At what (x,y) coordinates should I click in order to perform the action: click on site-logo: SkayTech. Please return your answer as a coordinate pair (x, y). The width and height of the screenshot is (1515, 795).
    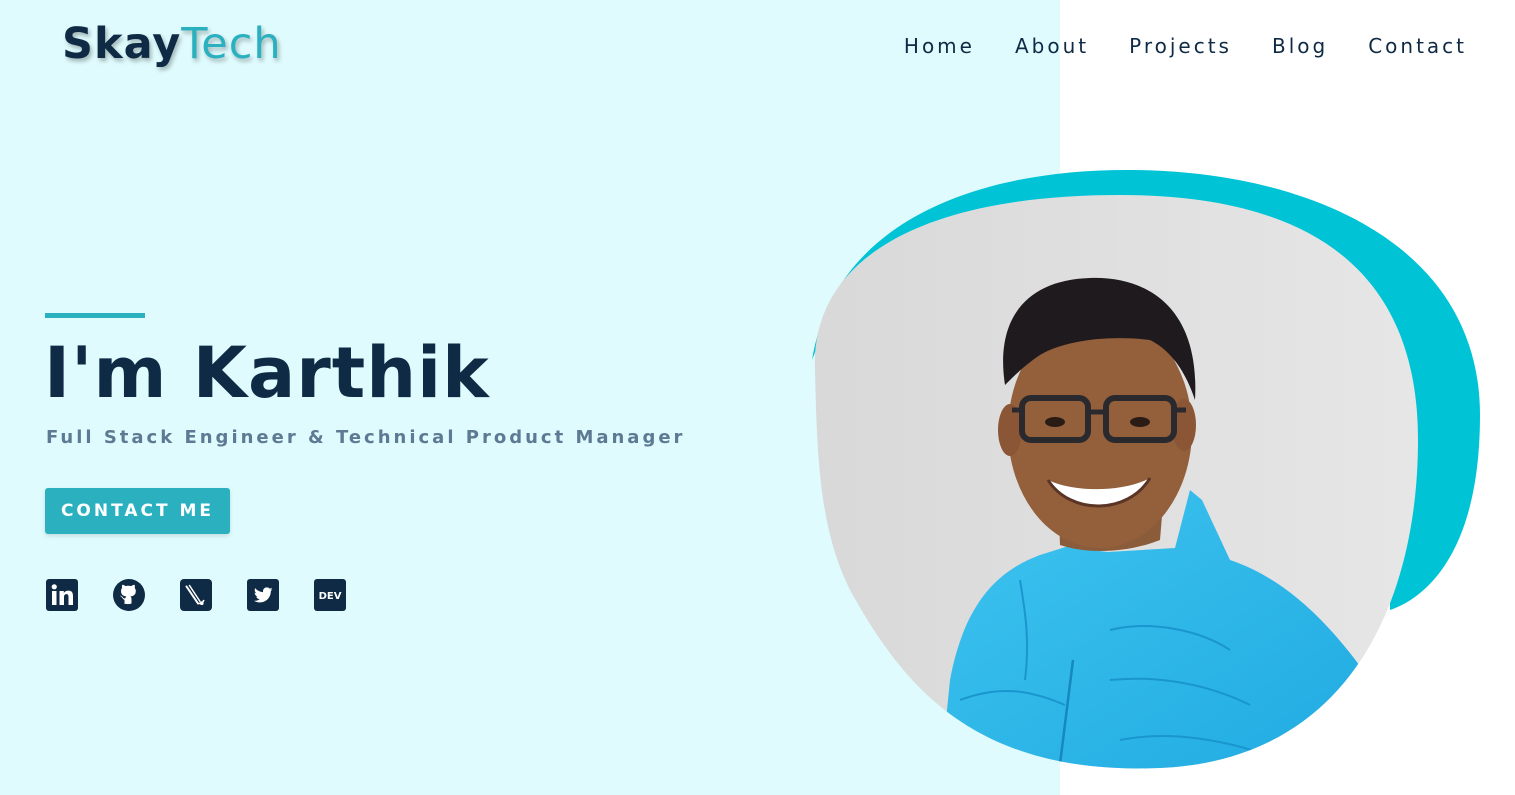
    Looking at the image, I should click on (172, 44).